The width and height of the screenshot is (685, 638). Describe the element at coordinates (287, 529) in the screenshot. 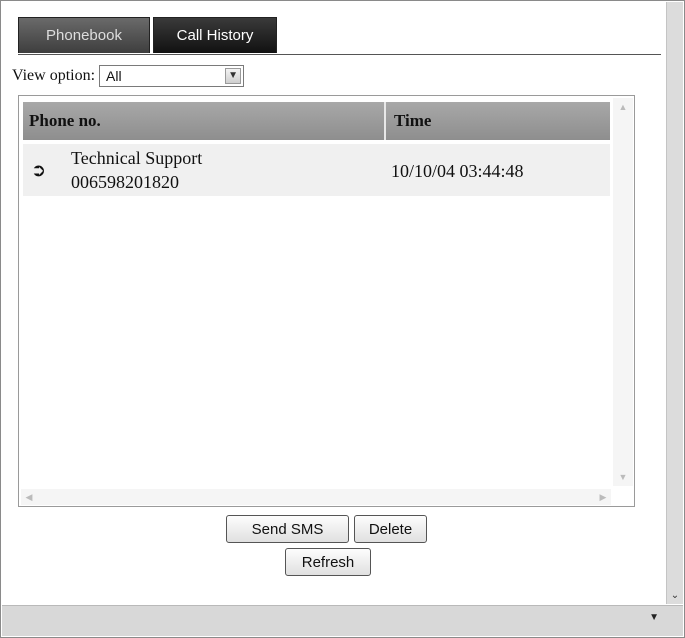

I see `send-sms-button: Send SMS` at that location.